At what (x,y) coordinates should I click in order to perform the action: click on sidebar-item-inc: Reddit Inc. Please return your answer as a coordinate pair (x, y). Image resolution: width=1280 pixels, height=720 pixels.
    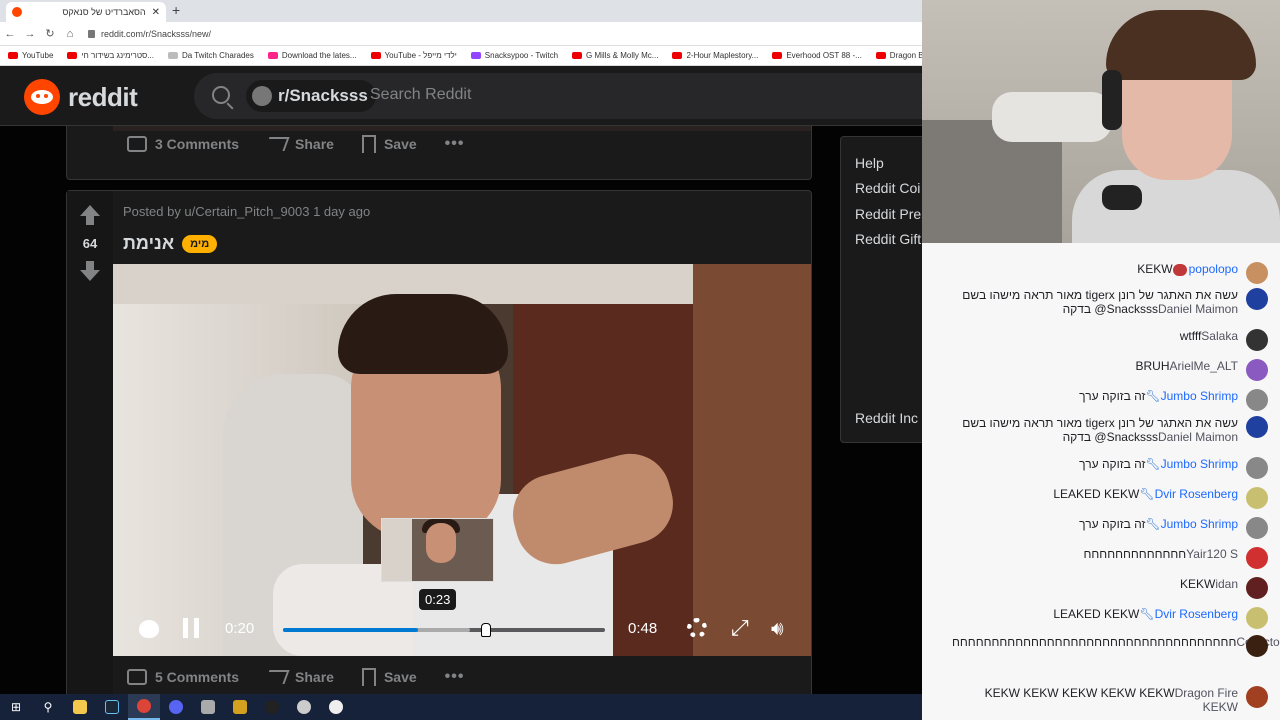
    Looking at the image, I should click on (886, 418).